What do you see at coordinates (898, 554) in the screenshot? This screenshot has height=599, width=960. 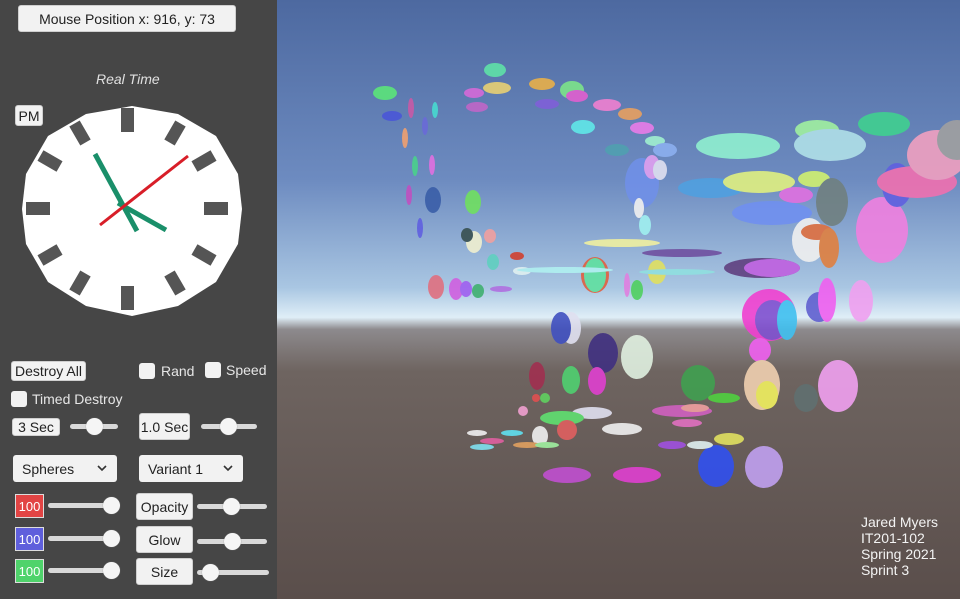 I see `credits-term: Spring 2021` at bounding box center [898, 554].